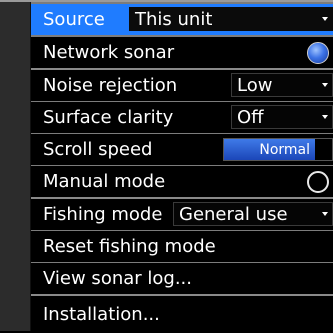 The image size is (333, 333). Describe the element at coordinates (15, 166) in the screenshot. I see `menu-left-strip` at that location.